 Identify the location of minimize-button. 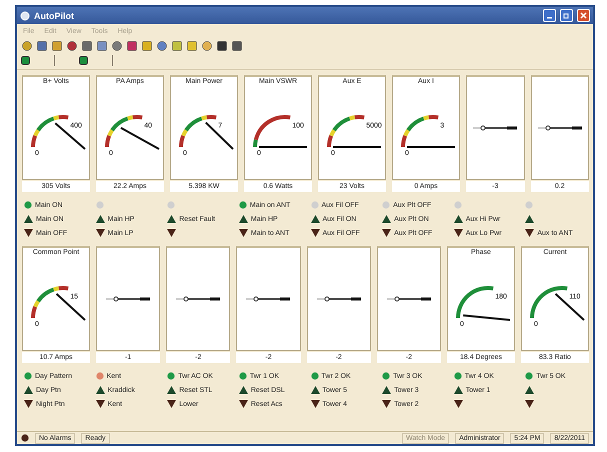
(549, 15).